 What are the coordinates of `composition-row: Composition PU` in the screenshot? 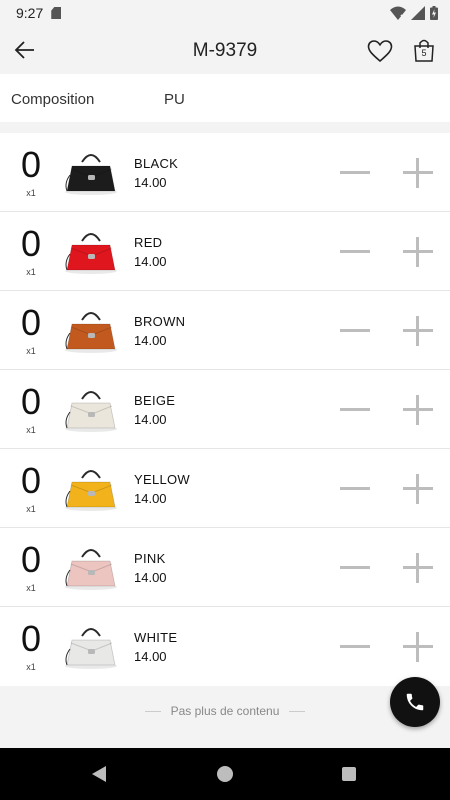 It's located at (225, 98).